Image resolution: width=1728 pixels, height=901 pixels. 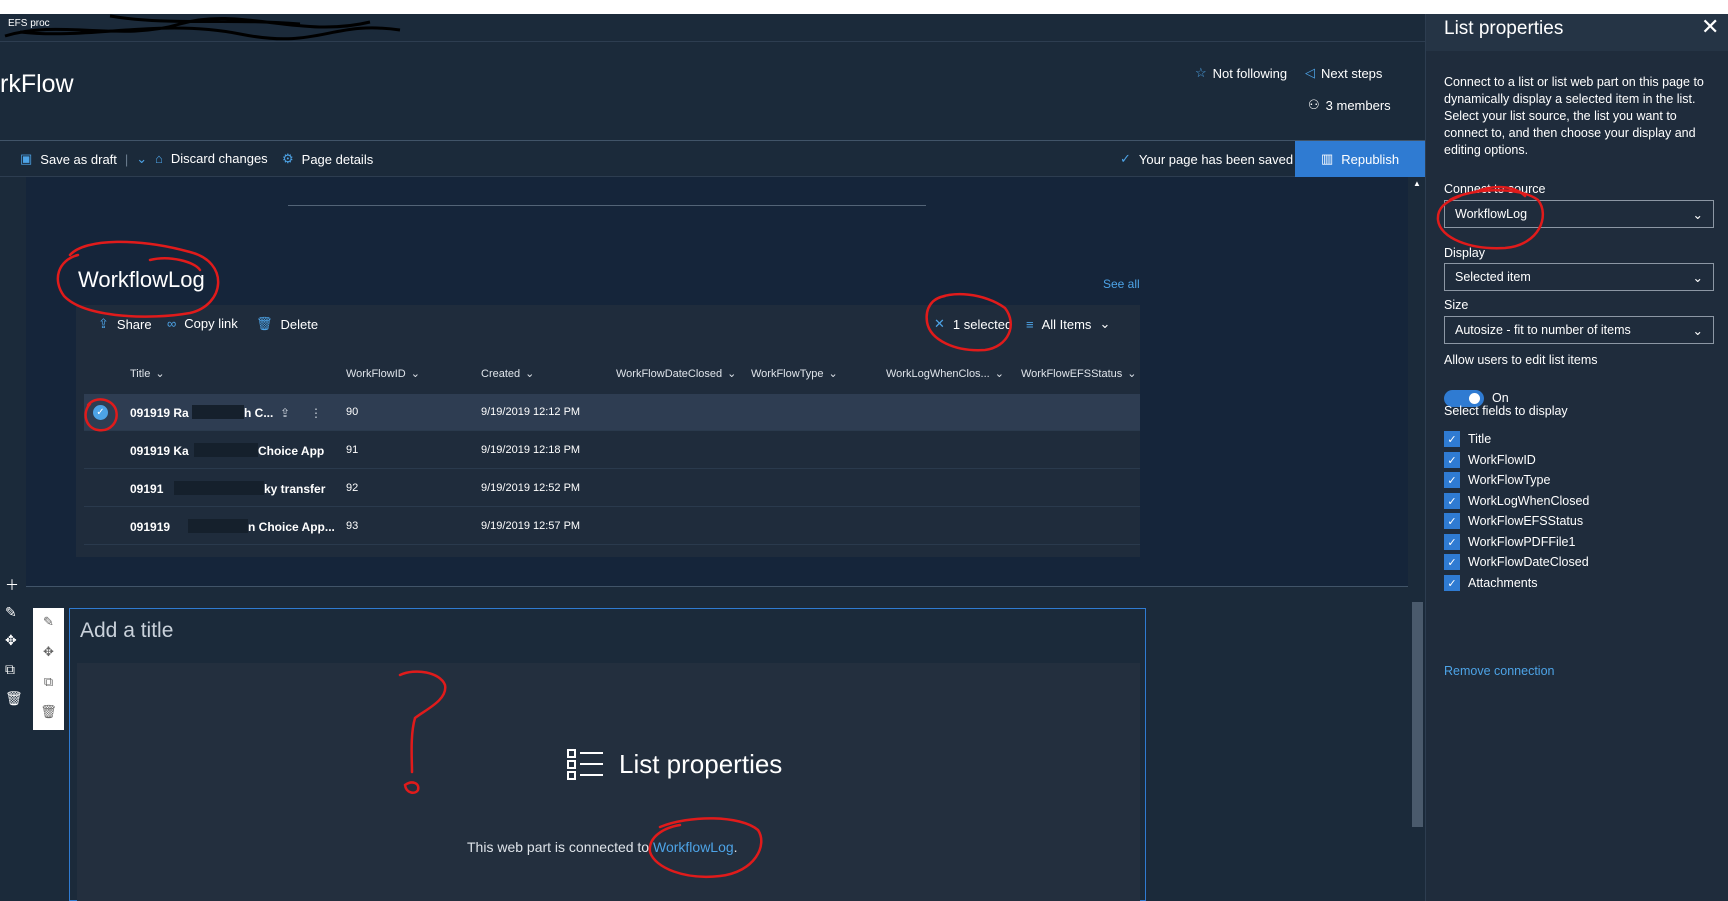 What do you see at coordinates (1079, 374) in the screenshot?
I see `column-header-efsstatus: WorkFlowEFSStatus ⌄` at bounding box center [1079, 374].